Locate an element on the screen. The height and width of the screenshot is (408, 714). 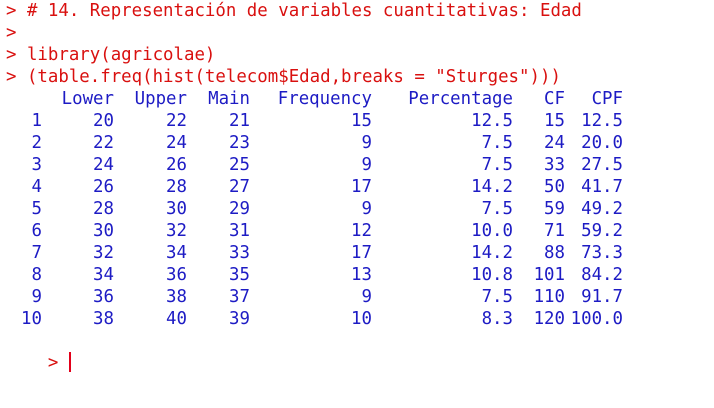
table-row: 7 32 34 33 17 14.2 88 73.3 is located at coordinates (352, 253).